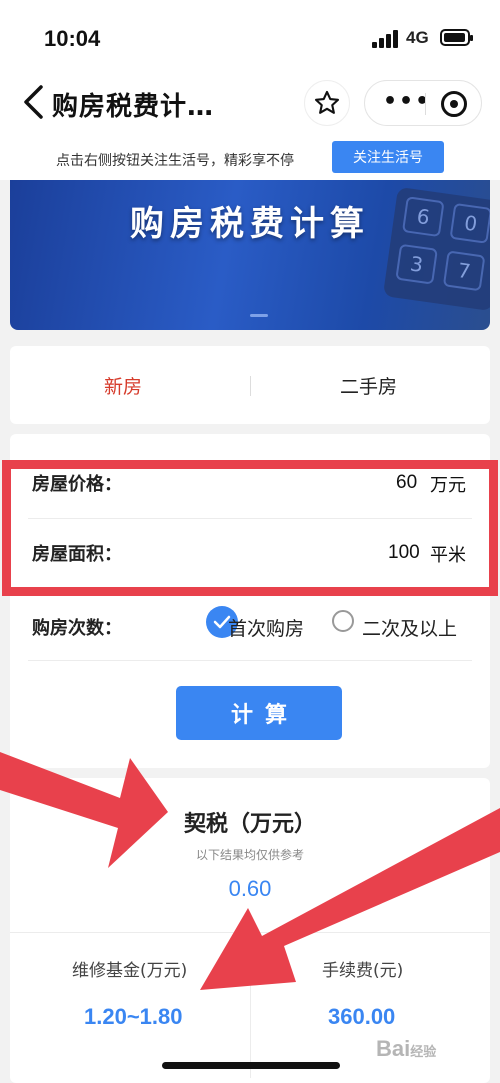  Describe the element at coordinates (250, 103) in the screenshot. I see `nav-bar: 购房税费计… •••` at that location.